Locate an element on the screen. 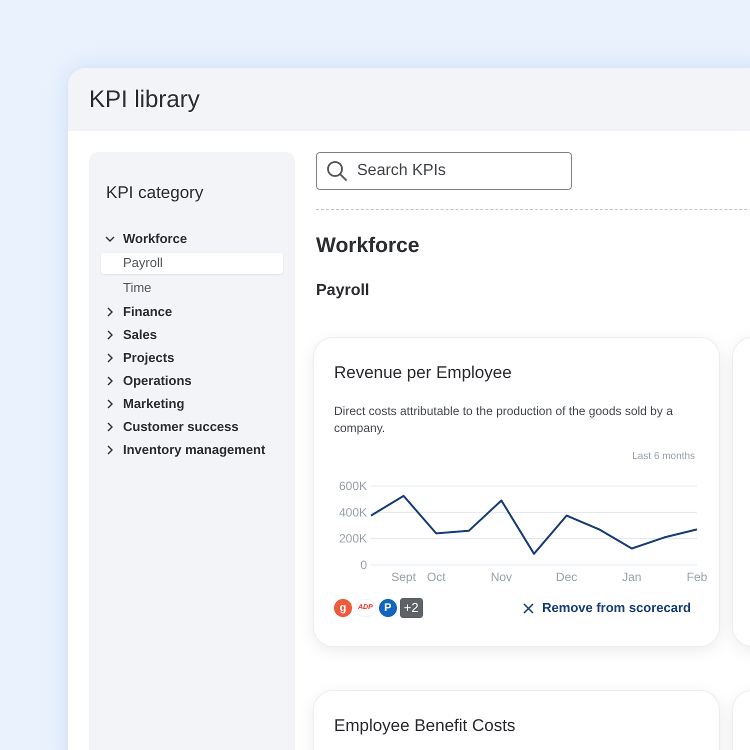 This screenshot has width=750, height=750. x-tick-label: Jan is located at coordinates (632, 577).